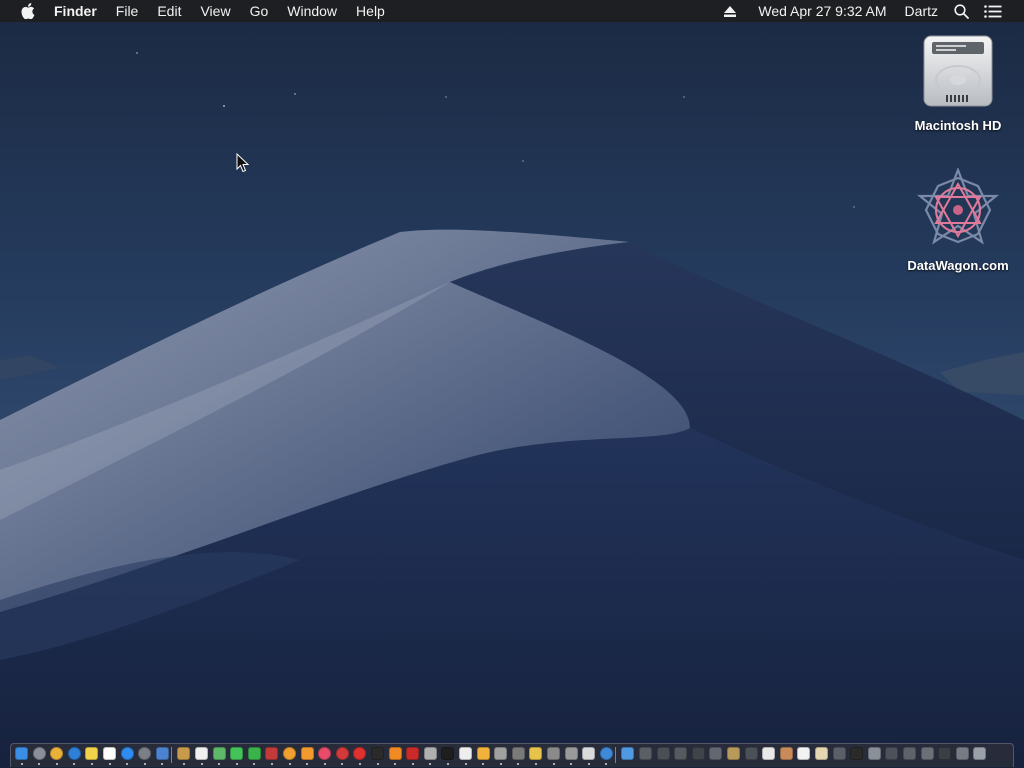 The image size is (1024, 768). Describe the element at coordinates (501, 753) in the screenshot. I see `dock-archive-icon` at that location.